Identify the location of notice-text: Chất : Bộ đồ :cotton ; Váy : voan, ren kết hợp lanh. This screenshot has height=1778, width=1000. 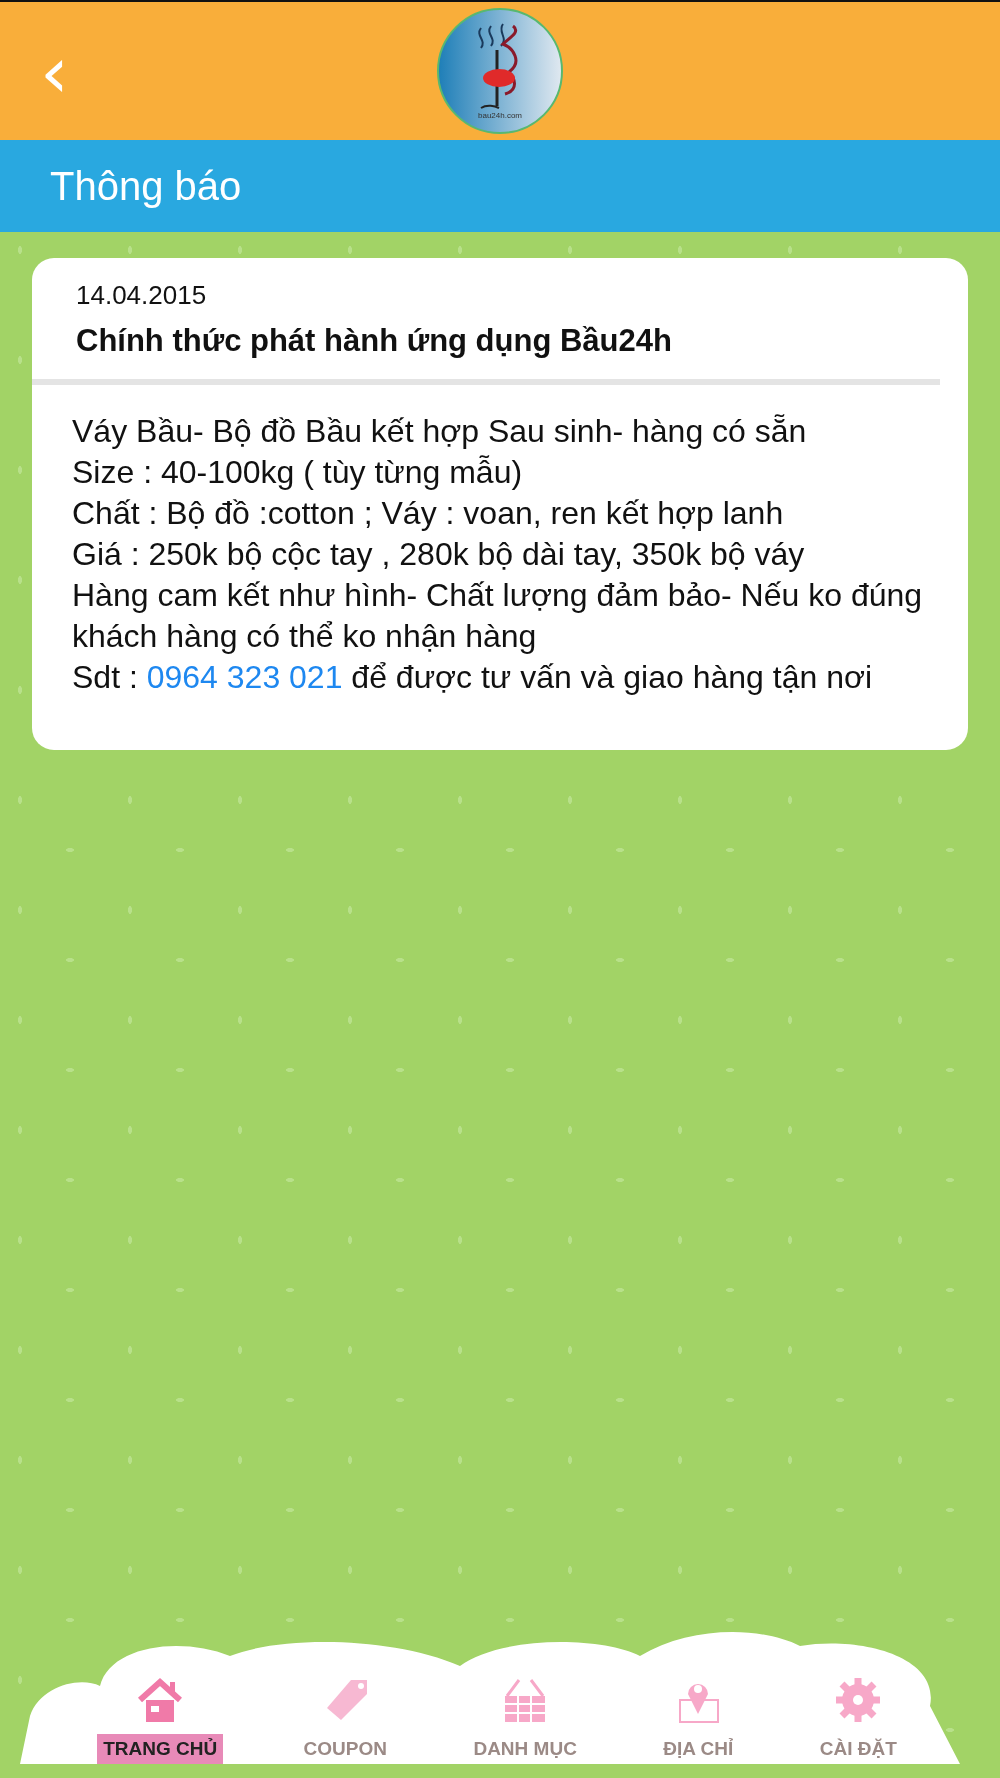
(428, 513).